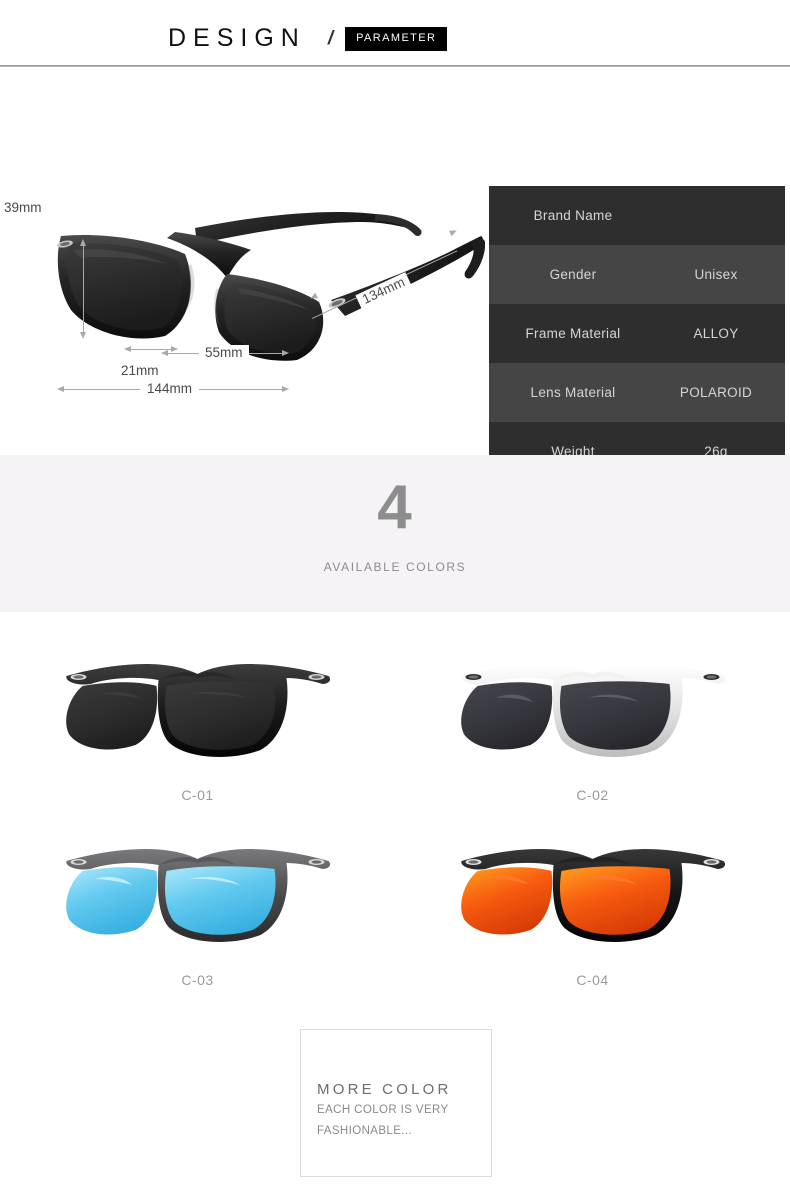 Image resolution: width=790 pixels, height=1185 pixels. I want to click on spec-value: Unisex, so click(716, 274).